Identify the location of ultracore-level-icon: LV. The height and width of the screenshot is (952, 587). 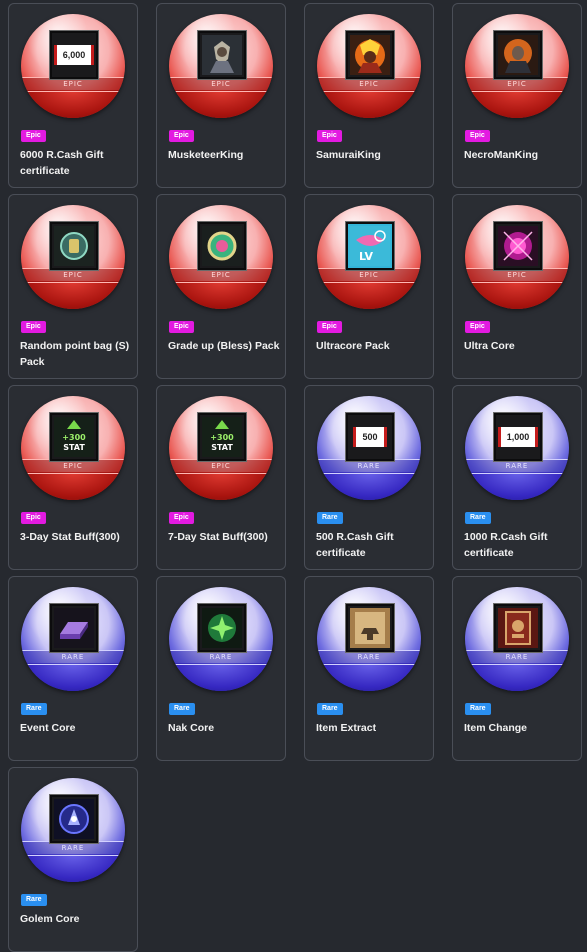
(370, 246).